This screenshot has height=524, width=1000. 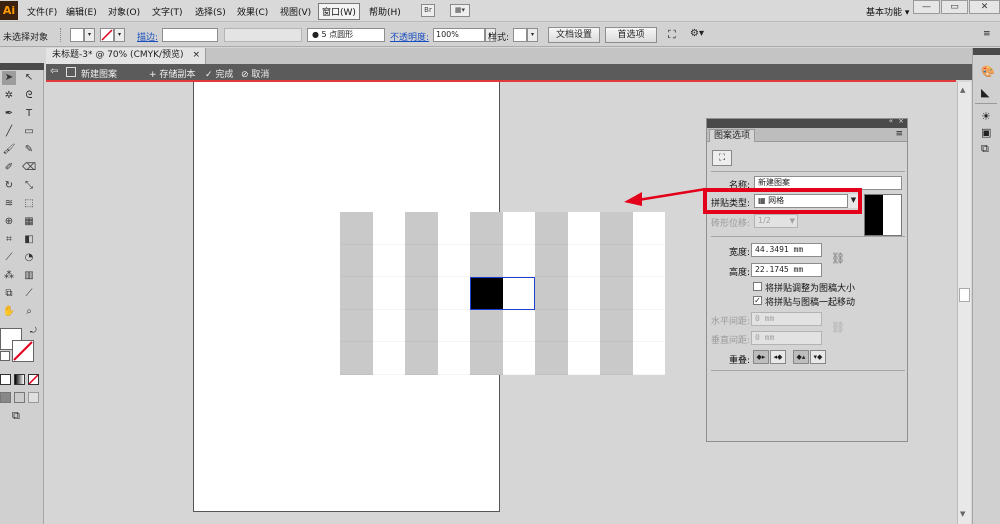 I want to click on scrollbar-thumb, so click(x=964, y=295).